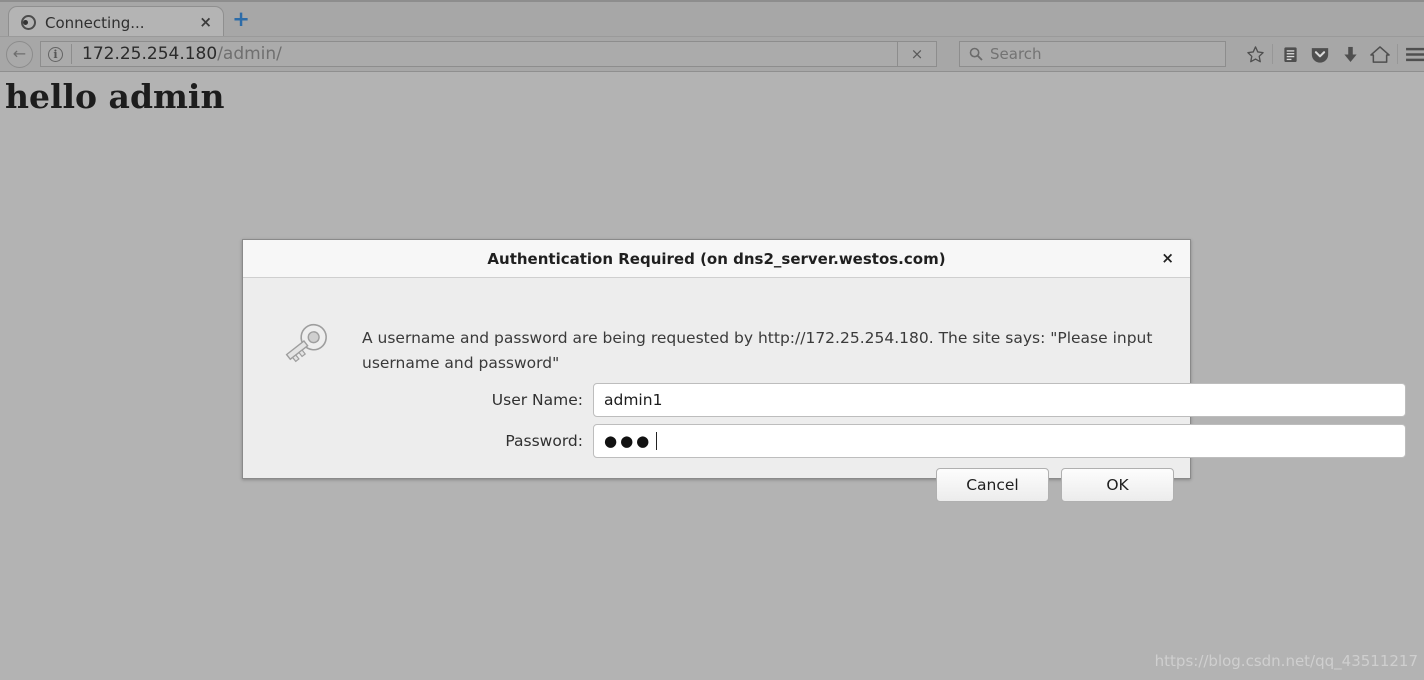 The image size is (1424, 680). Describe the element at coordinates (1092, 54) in the screenshot. I see `search-bar: Search` at that location.